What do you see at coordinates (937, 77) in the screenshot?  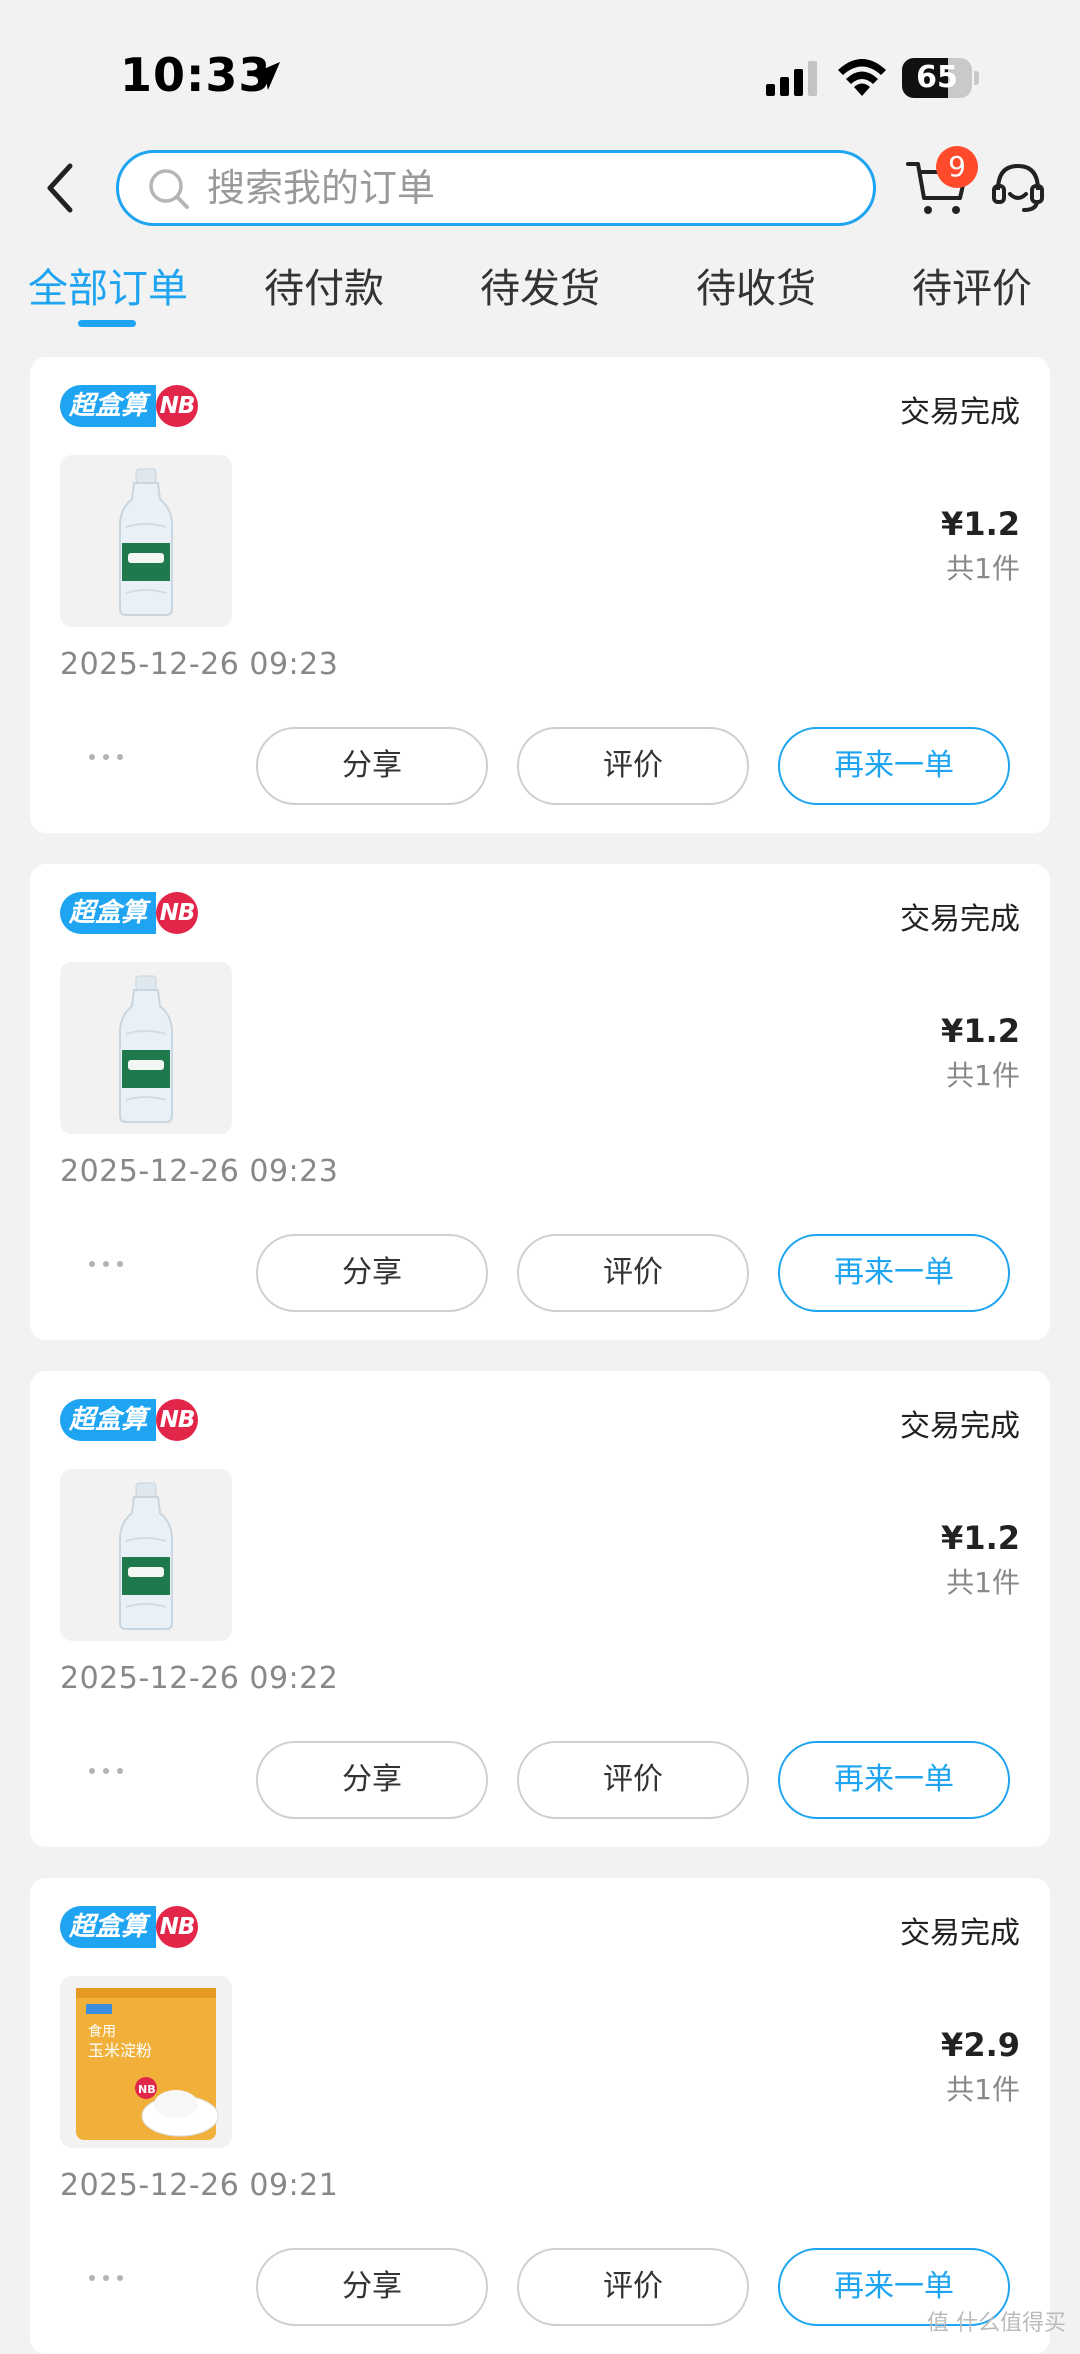 I see `battery-level: 65` at bounding box center [937, 77].